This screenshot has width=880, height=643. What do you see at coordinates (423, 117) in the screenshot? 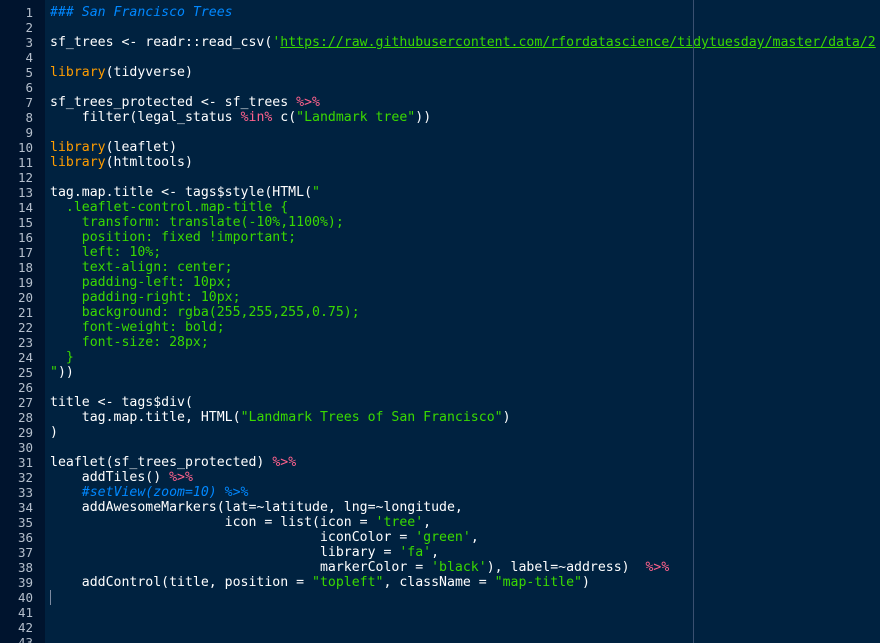
I see `code-token: ))` at bounding box center [423, 117].